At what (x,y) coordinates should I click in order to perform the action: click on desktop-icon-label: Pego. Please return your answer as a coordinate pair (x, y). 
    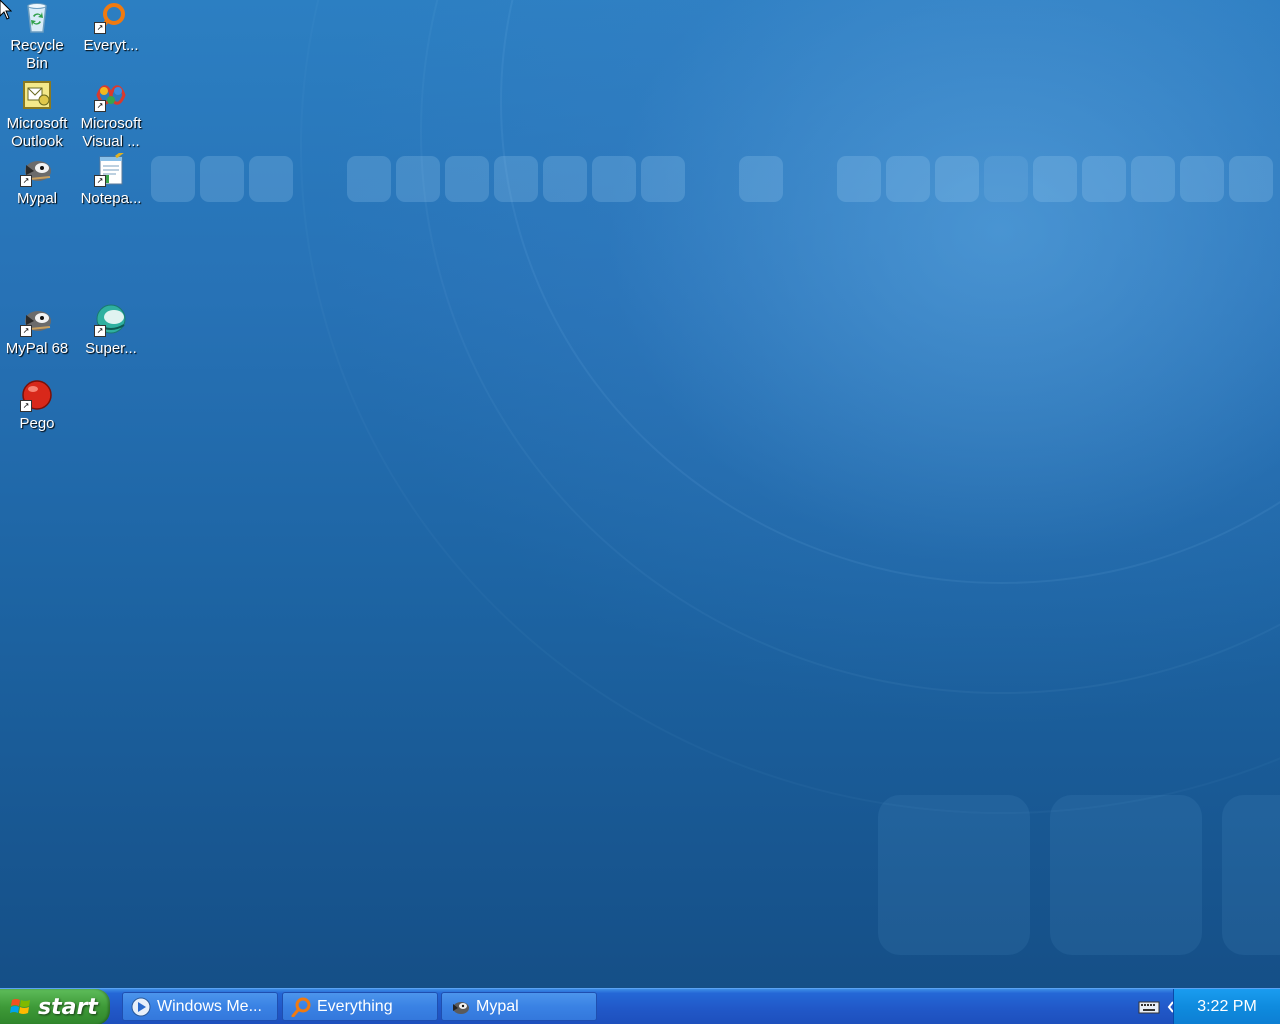
    Looking at the image, I should click on (37, 423).